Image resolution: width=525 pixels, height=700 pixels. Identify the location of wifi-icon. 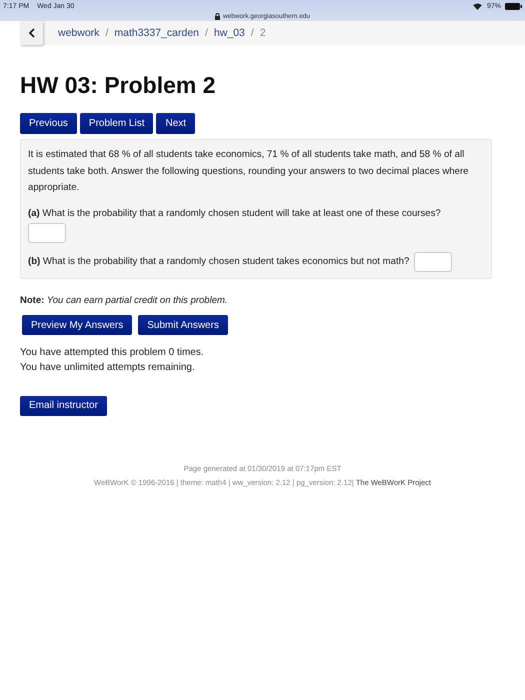
(477, 6).